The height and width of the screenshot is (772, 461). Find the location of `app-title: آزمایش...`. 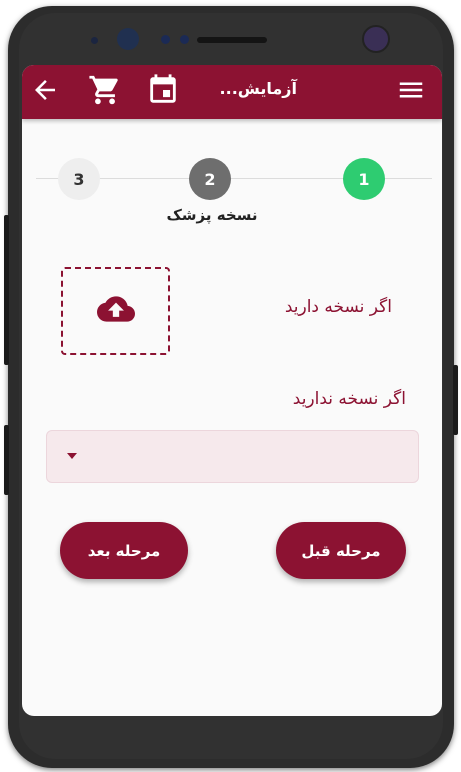

app-title: آزمایش... is located at coordinates (258, 88).